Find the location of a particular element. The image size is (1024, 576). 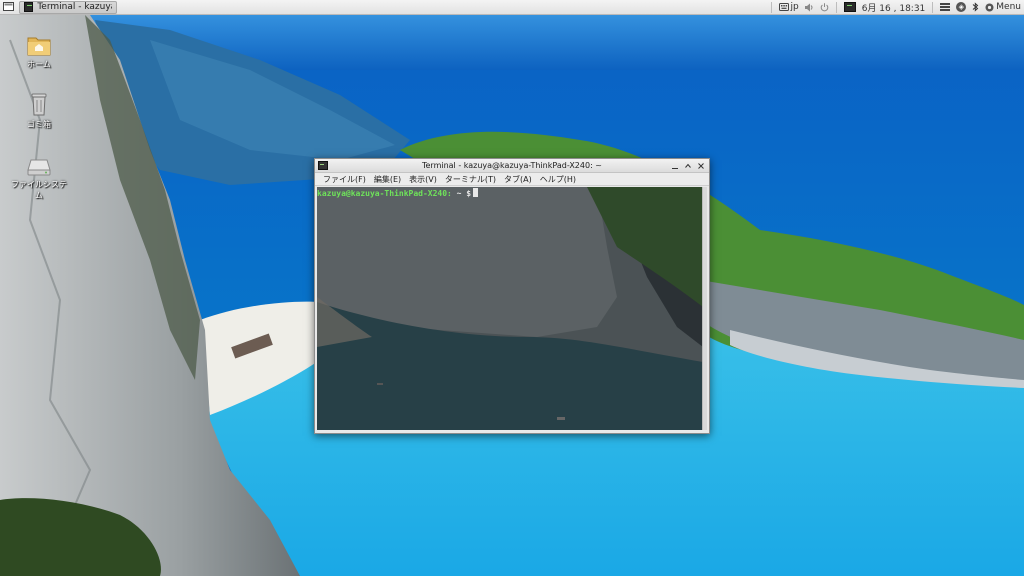

bluetooth-icon is located at coordinates (975, 7).